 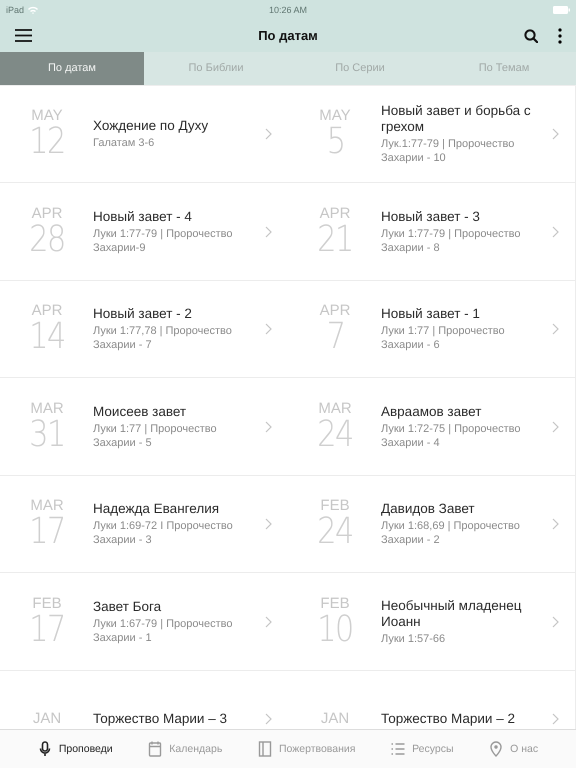 What do you see at coordinates (33, 10) in the screenshot?
I see `wifi-icon` at bounding box center [33, 10].